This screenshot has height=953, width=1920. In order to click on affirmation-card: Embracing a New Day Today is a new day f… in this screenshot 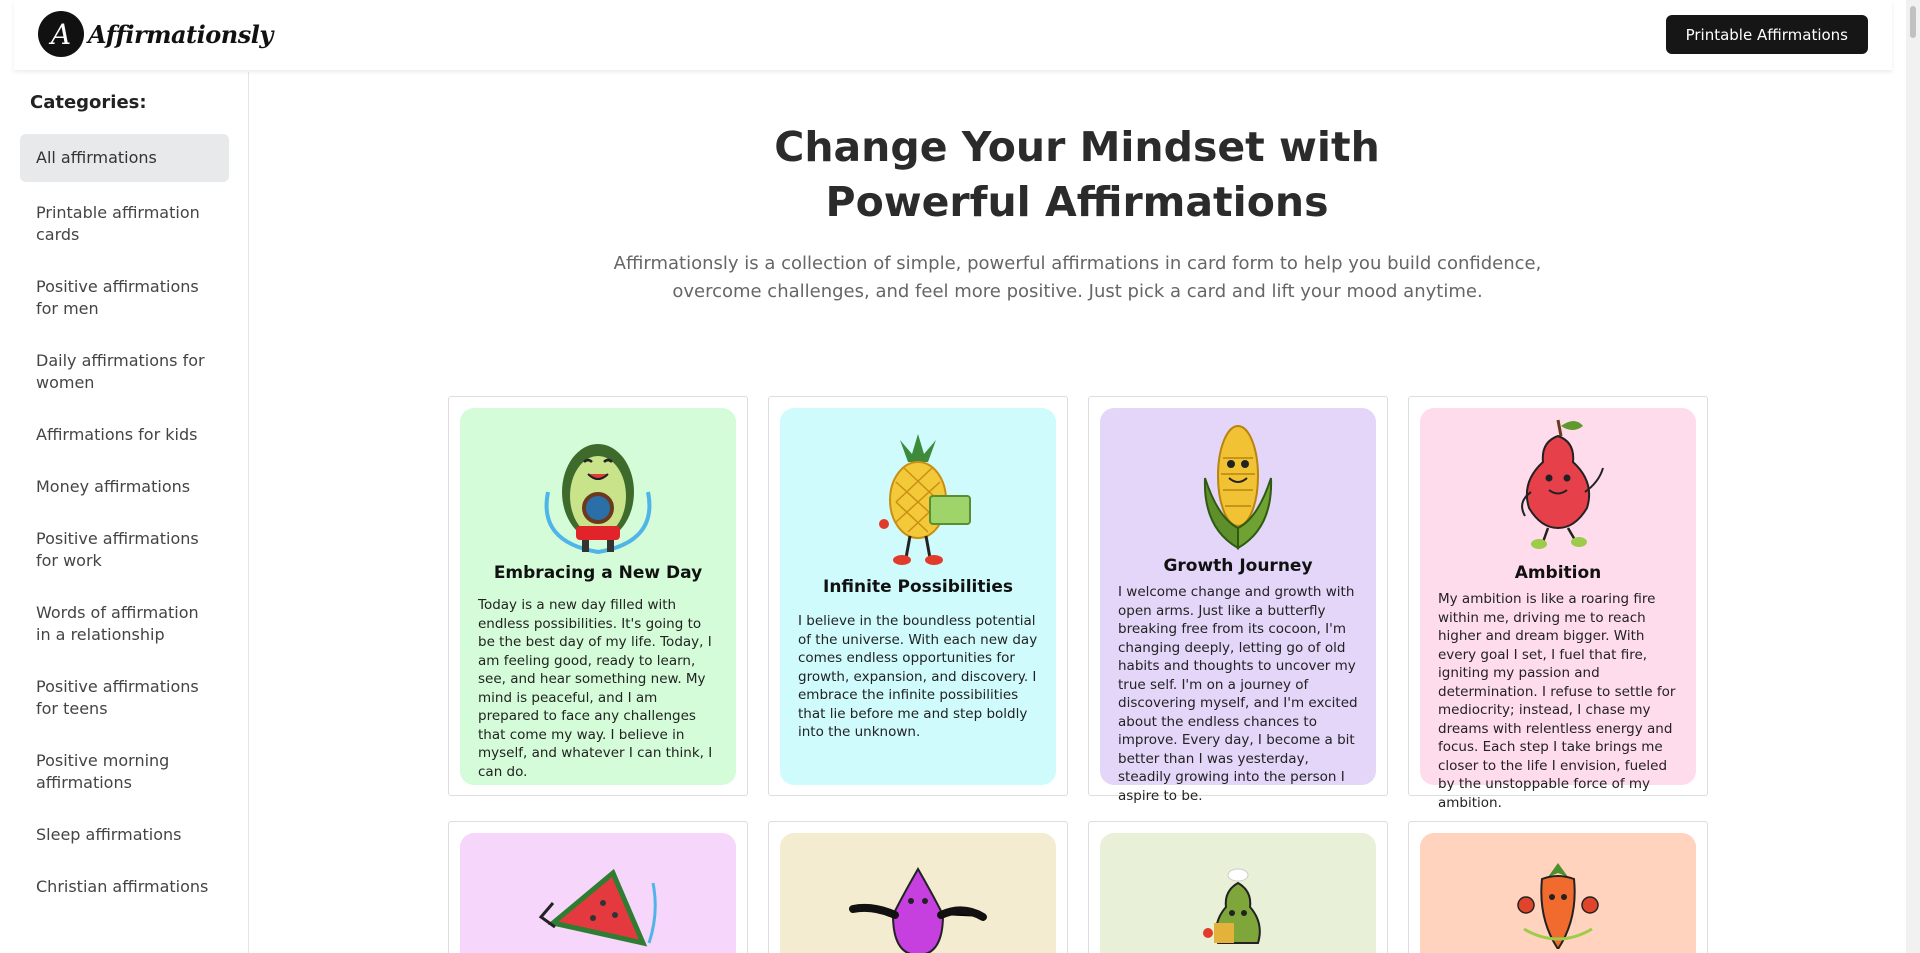, I will do `click(598, 596)`.